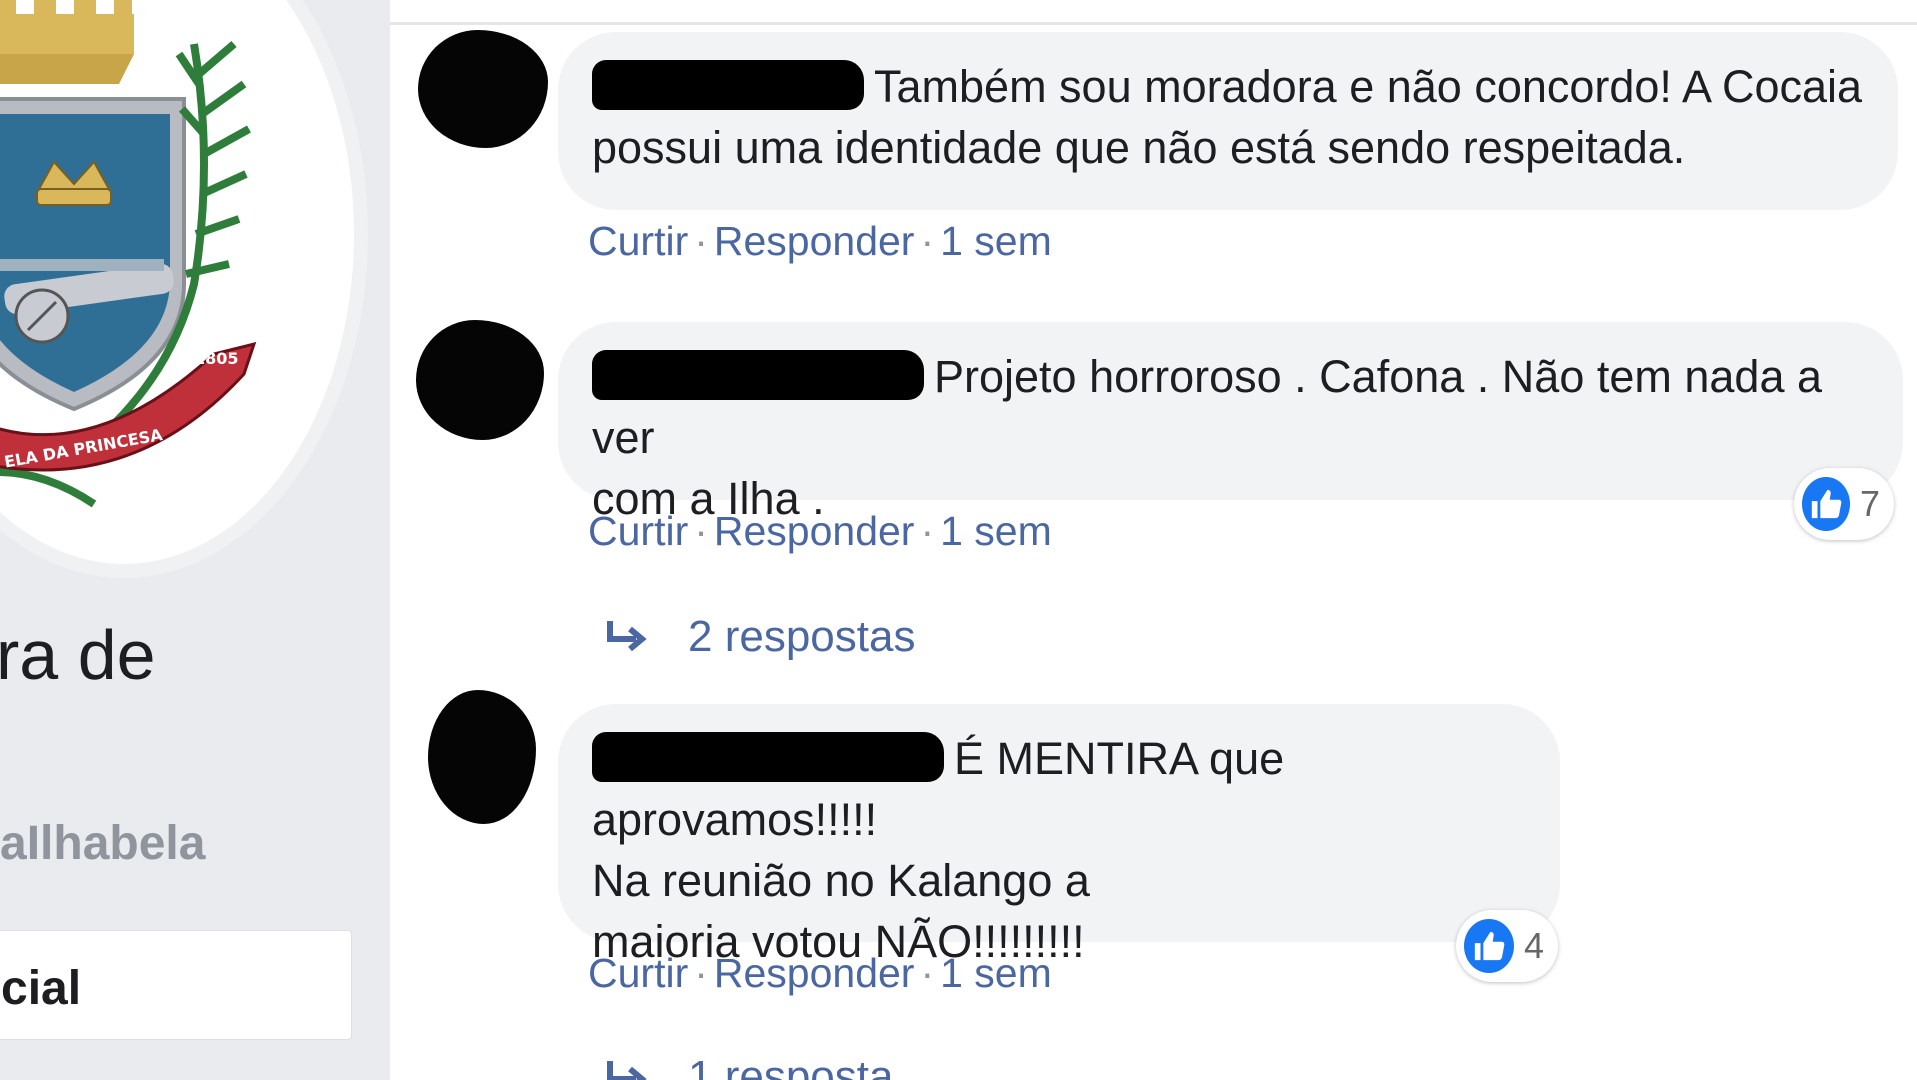 Image resolution: width=1917 pixels, height=1080 pixels. I want to click on comment-text: Na reunião no Kalango a, so click(841, 880).